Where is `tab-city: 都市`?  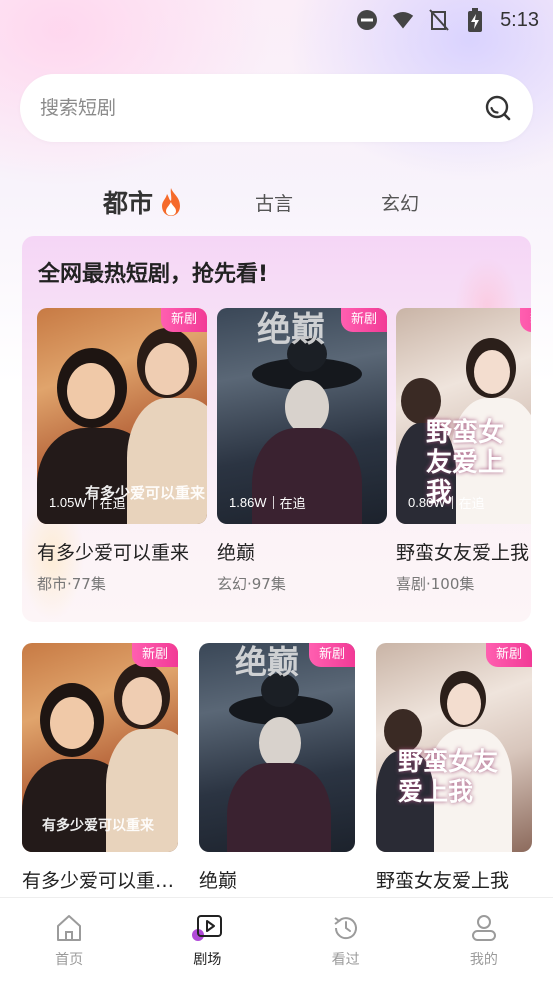
tab-city: 都市 is located at coordinates (143, 202).